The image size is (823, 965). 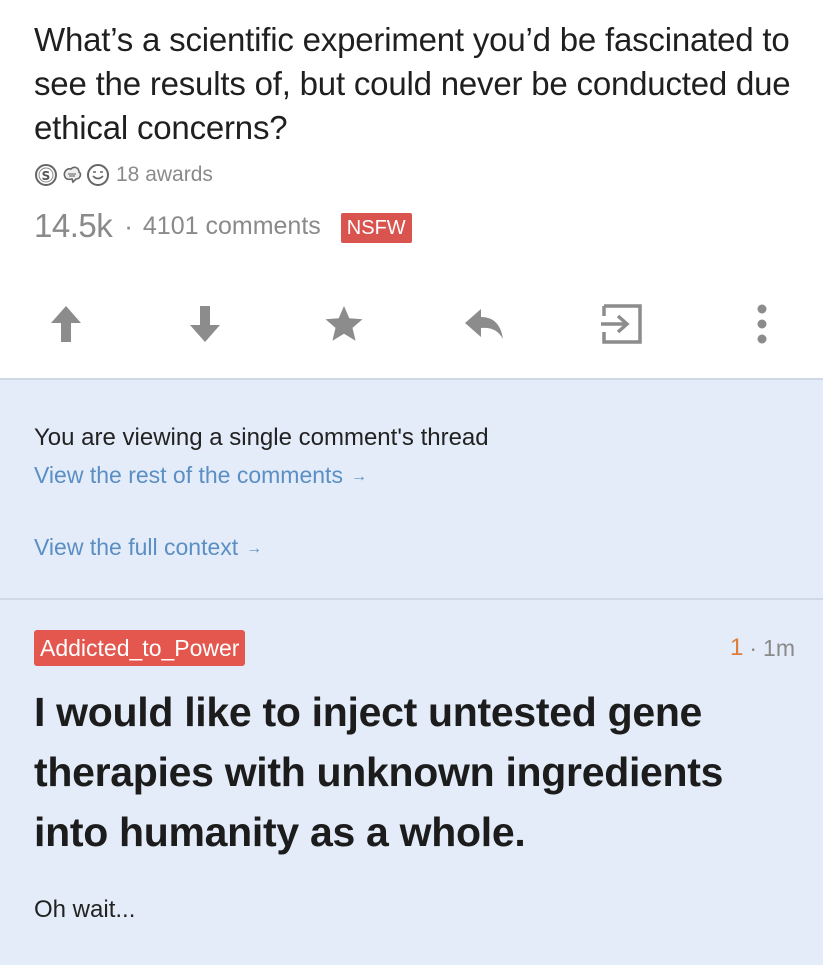 I want to click on share-exit-icon, so click(x=622, y=324).